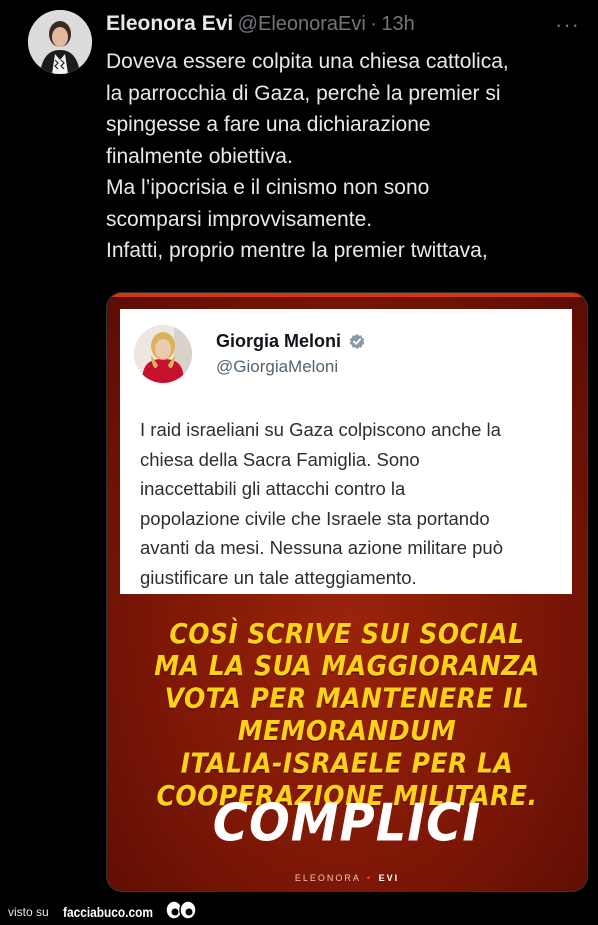 The width and height of the screenshot is (598, 925). I want to click on author-name: Eleonora Evi, so click(169, 23).